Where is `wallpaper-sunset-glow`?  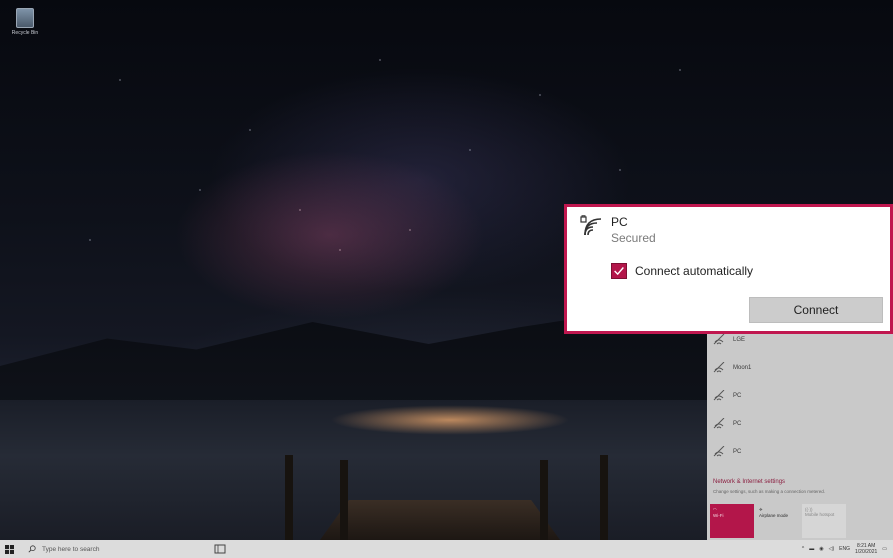 wallpaper-sunset-glow is located at coordinates (450, 420).